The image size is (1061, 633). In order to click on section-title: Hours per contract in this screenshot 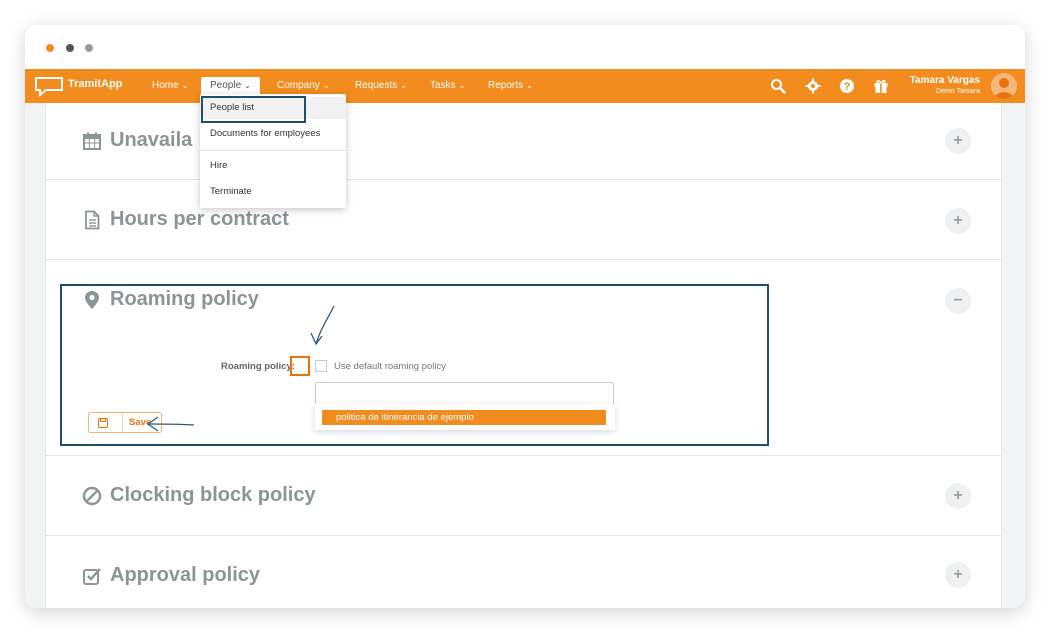, I will do `click(185, 219)`.